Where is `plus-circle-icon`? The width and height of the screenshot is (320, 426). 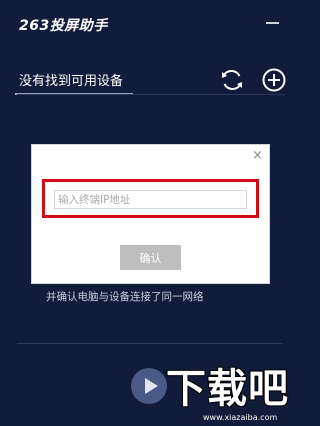 plus-circle-icon is located at coordinates (274, 80).